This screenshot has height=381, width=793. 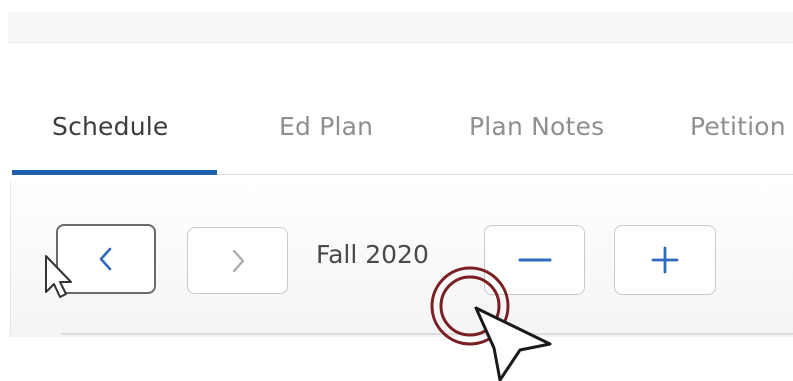 I want to click on tab-plan-notes: Plan Notes, so click(x=536, y=126).